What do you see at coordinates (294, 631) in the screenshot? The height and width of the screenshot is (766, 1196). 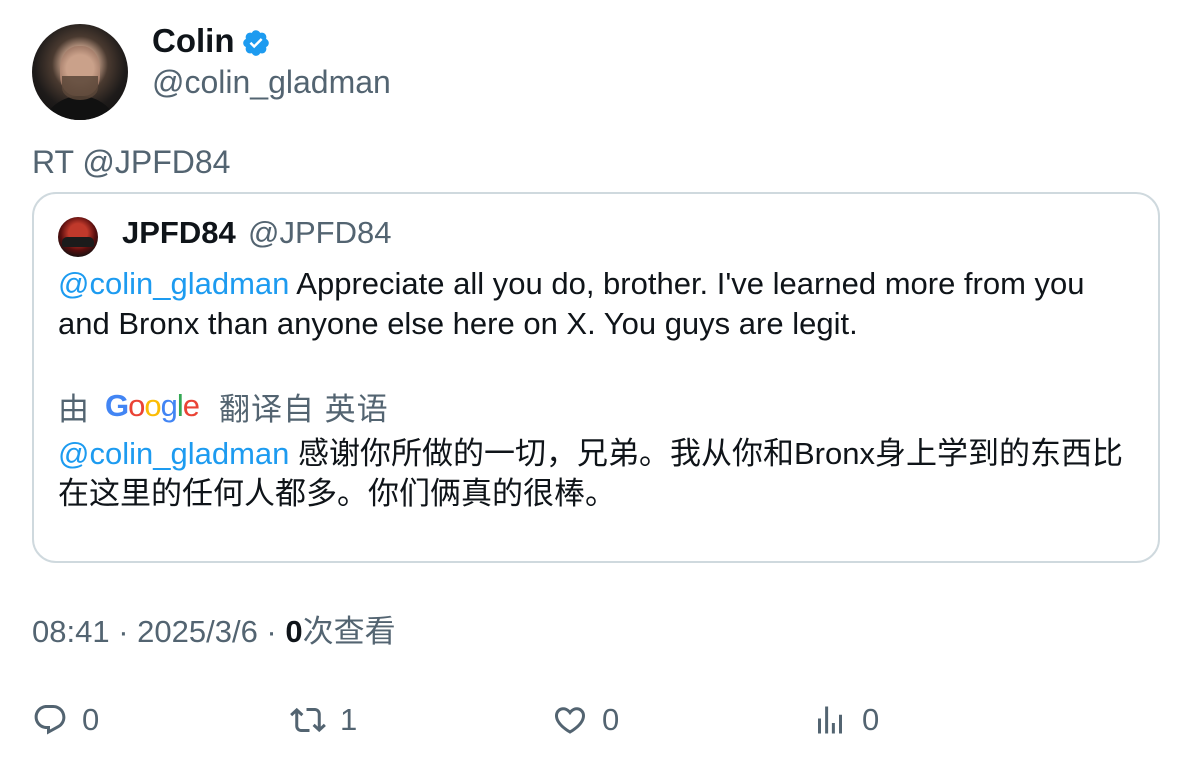 I see `views-count: 0` at bounding box center [294, 631].